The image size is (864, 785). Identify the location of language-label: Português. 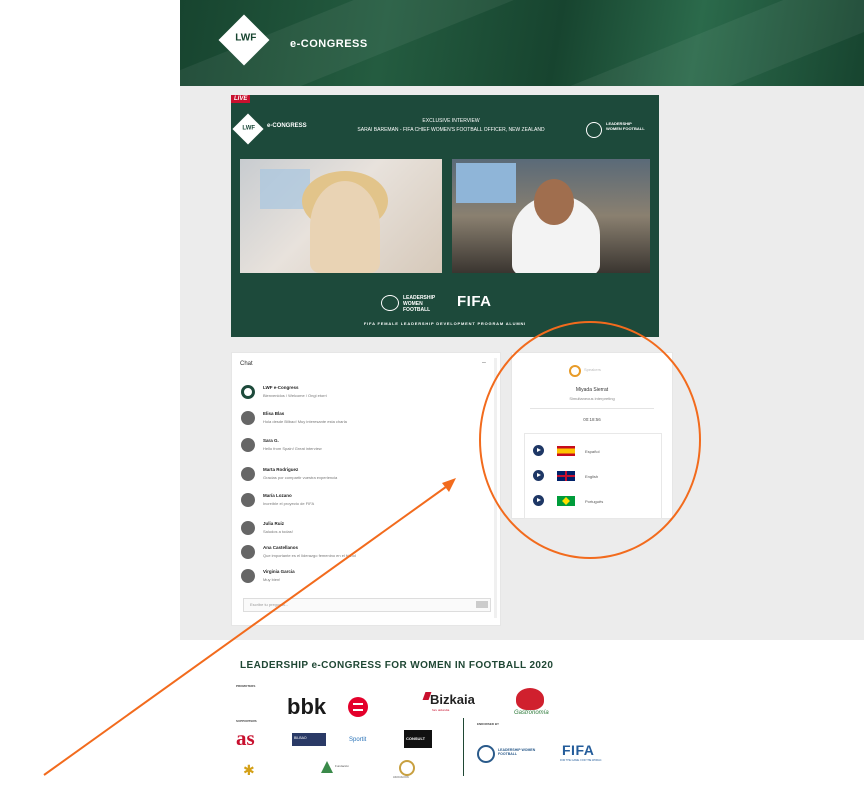
(594, 501).